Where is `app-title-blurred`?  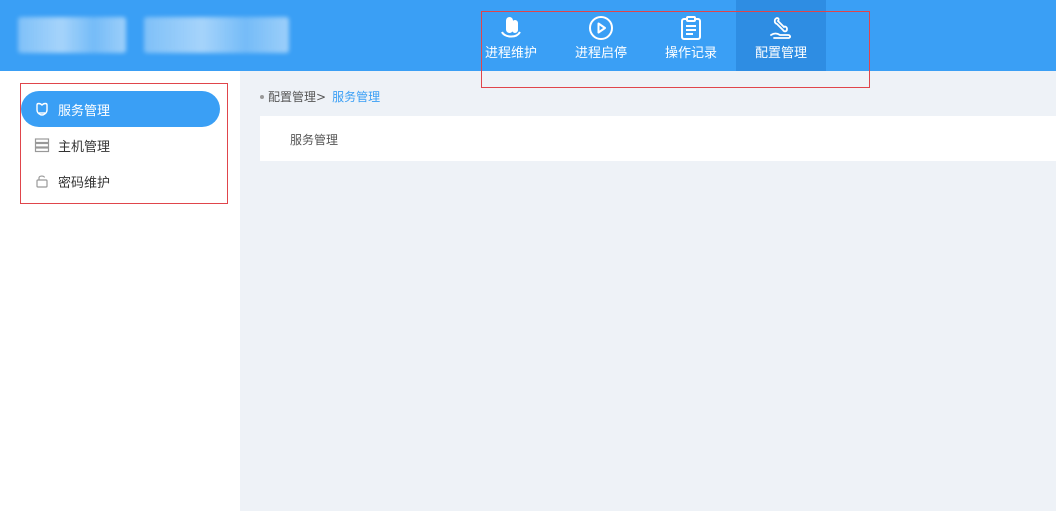 app-title-blurred is located at coordinates (216, 35).